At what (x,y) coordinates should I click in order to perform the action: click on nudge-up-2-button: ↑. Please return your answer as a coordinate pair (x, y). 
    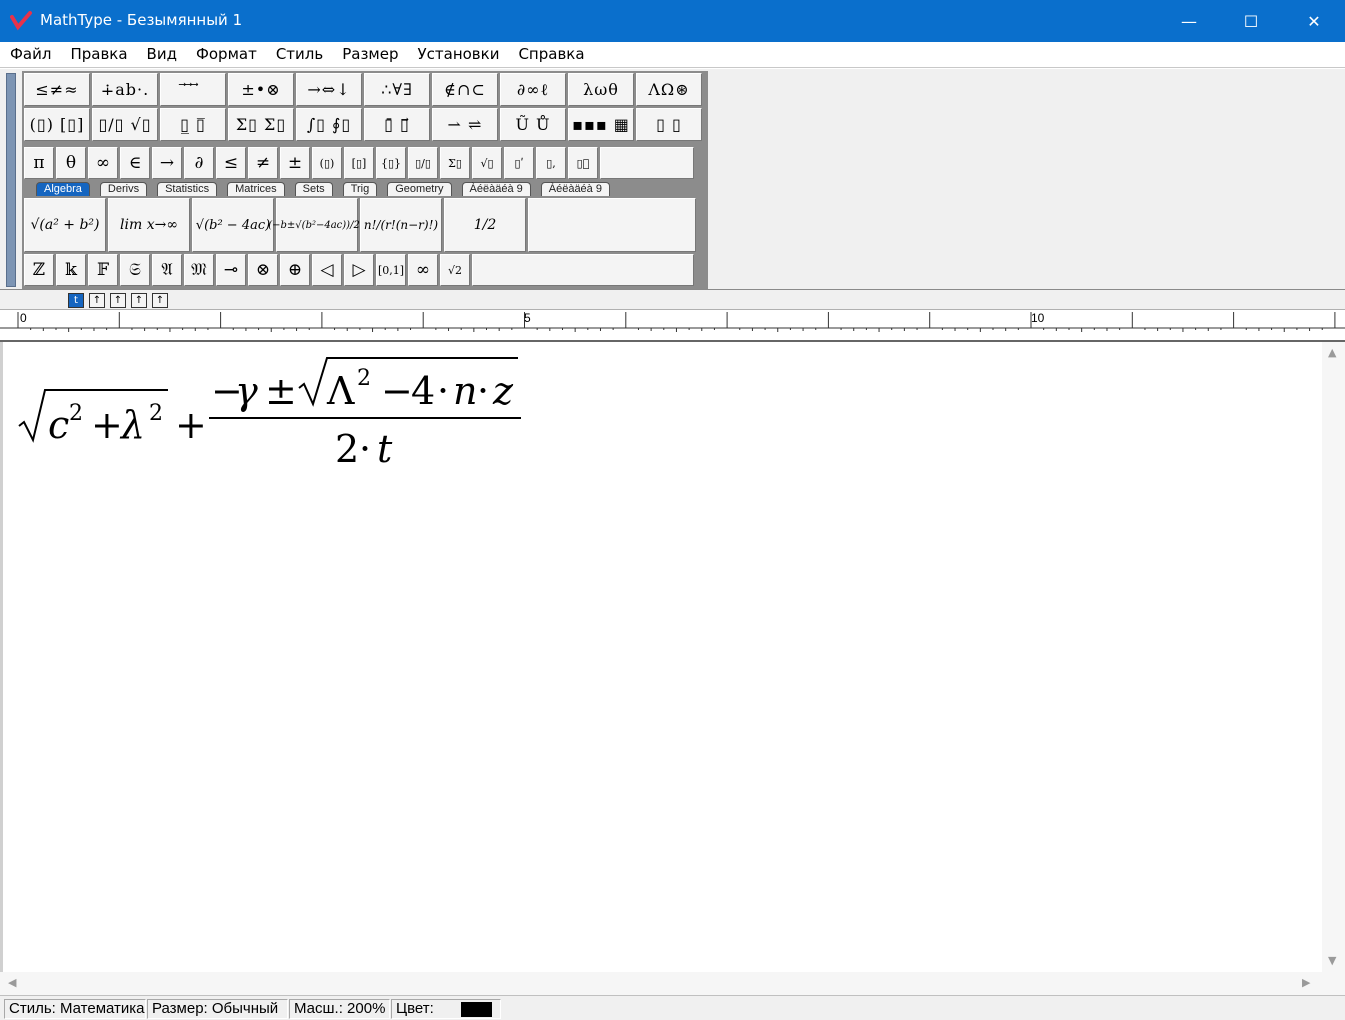
    Looking at the image, I should click on (118, 300).